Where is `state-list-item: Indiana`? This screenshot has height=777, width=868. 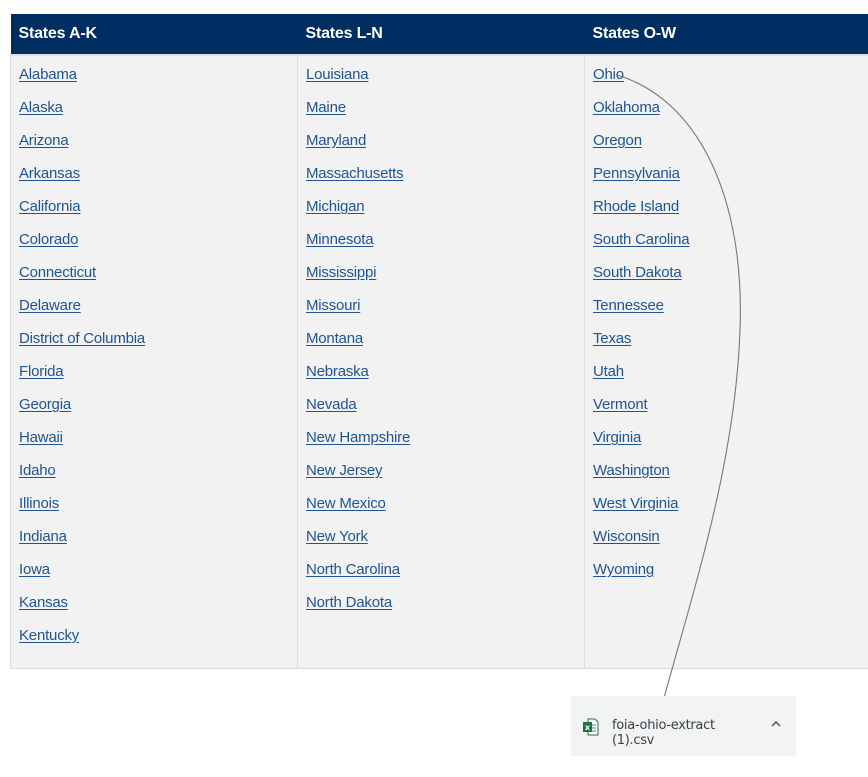
state-list-item: Indiana is located at coordinates (158, 543).